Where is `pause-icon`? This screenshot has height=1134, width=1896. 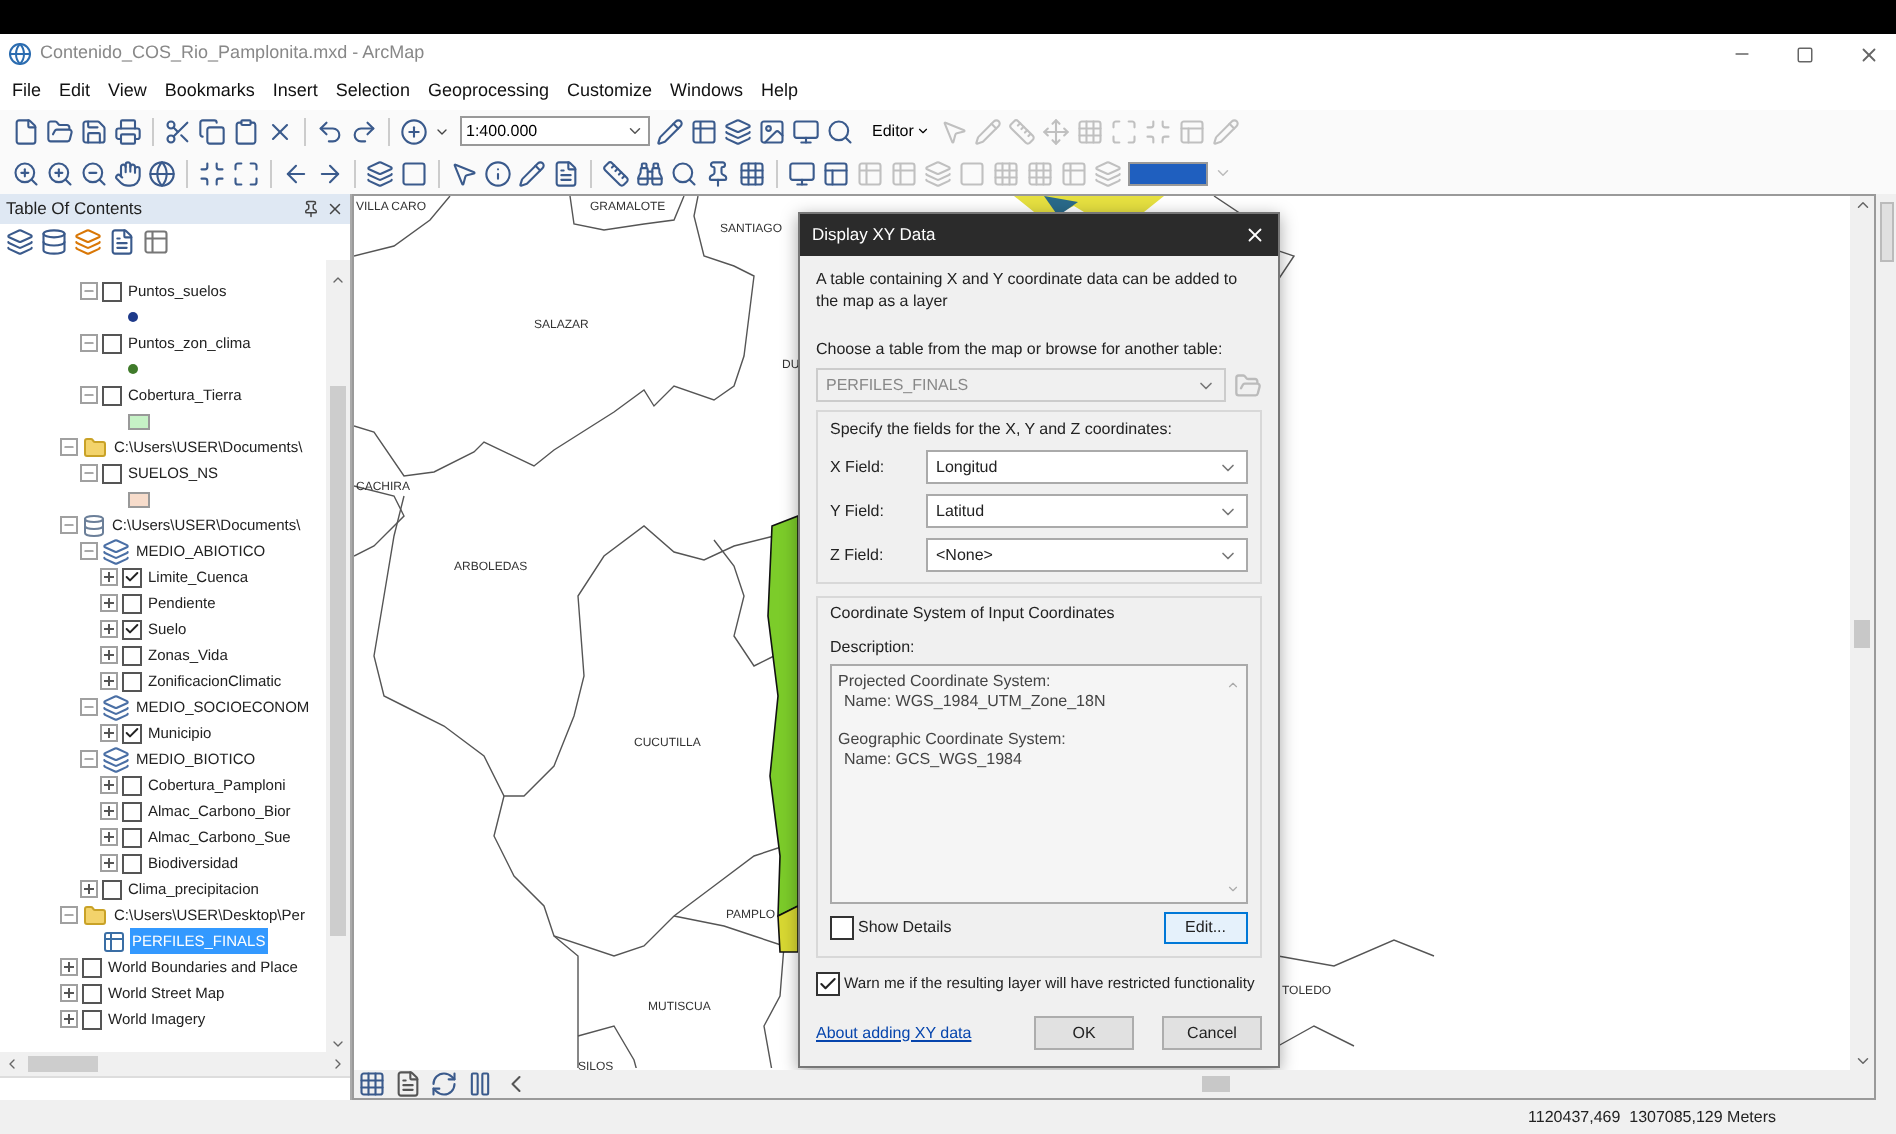
pause-icon is located at coordinates (480, 1084).